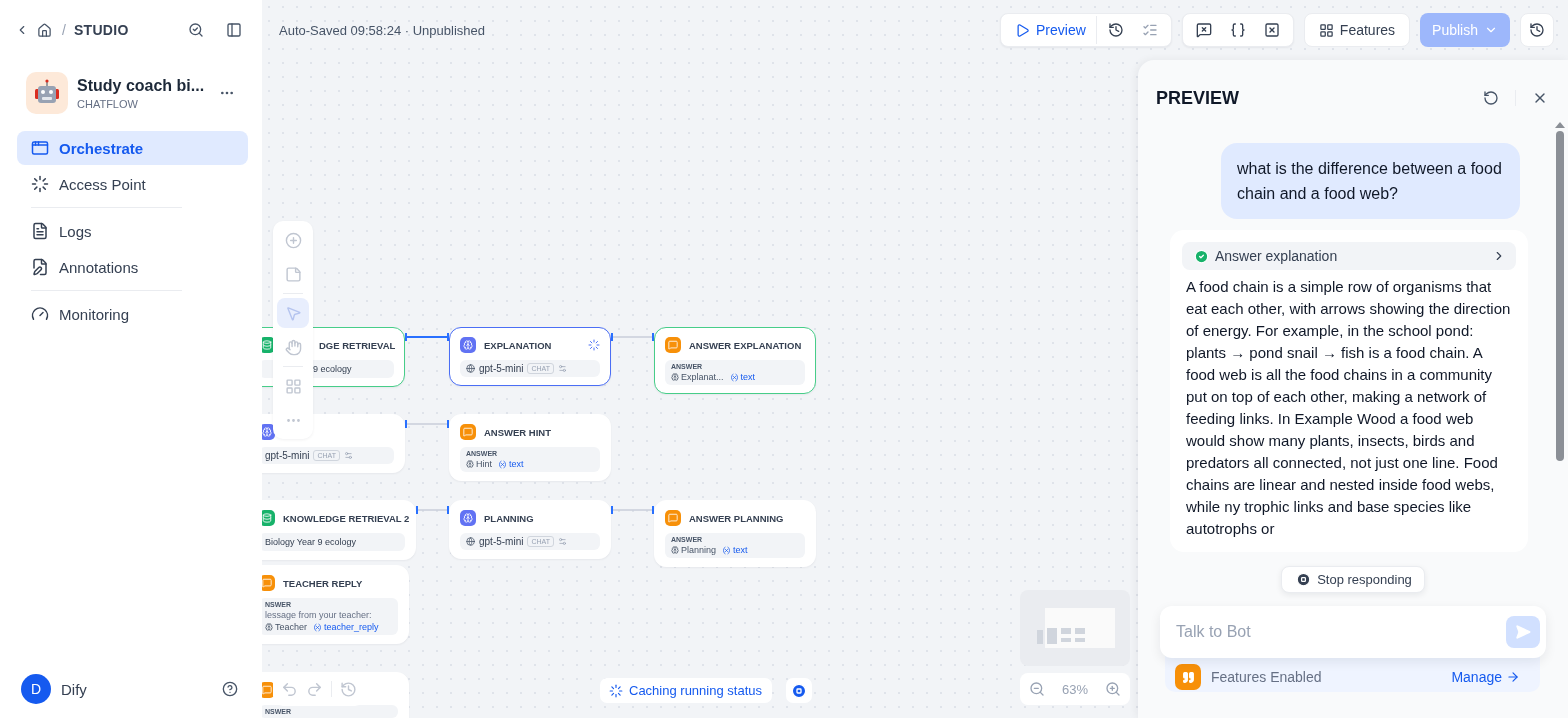  What do you see at coordinates (1353, 579) in the screenshot?
I see `stop-responding-button: Stop responding` at bounding box center [1353, 579].